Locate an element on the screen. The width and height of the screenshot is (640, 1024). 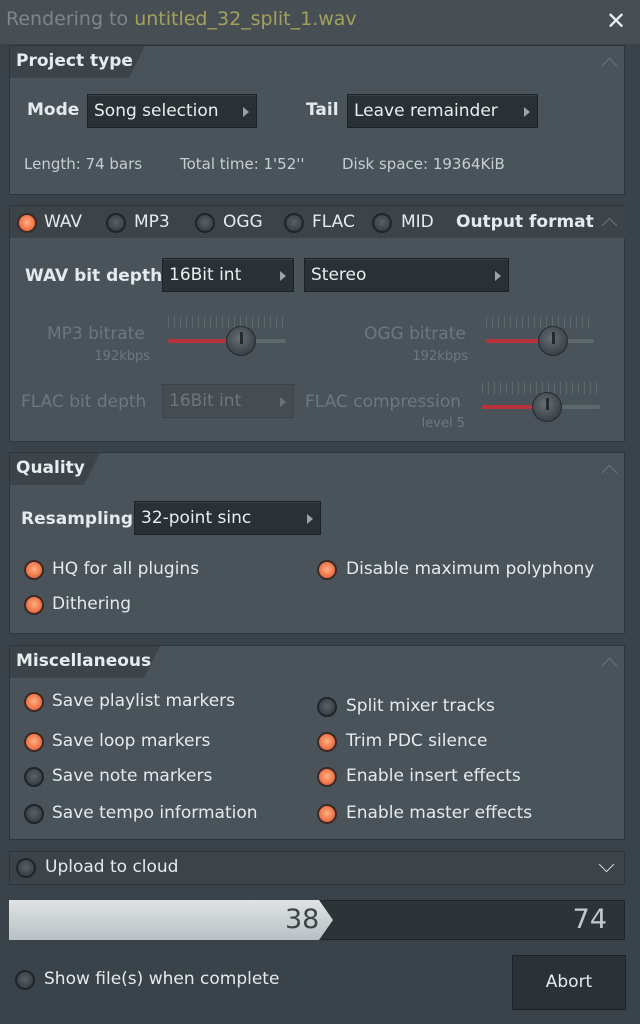
quality-header: Quality is located at coordinates (55, 469).